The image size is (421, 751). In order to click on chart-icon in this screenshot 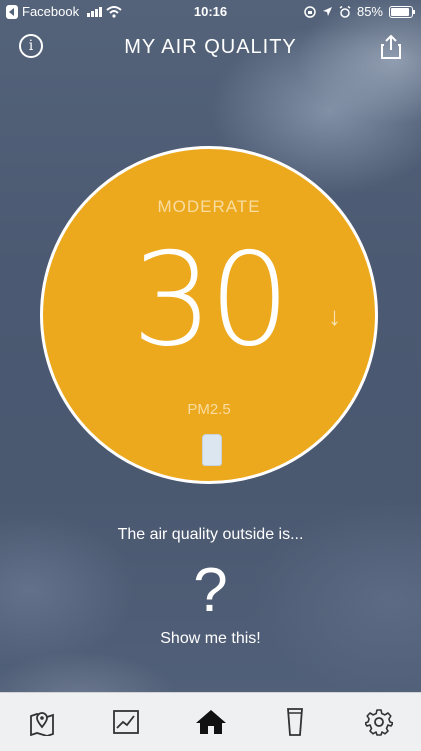, I will do `click(126, 722)`.